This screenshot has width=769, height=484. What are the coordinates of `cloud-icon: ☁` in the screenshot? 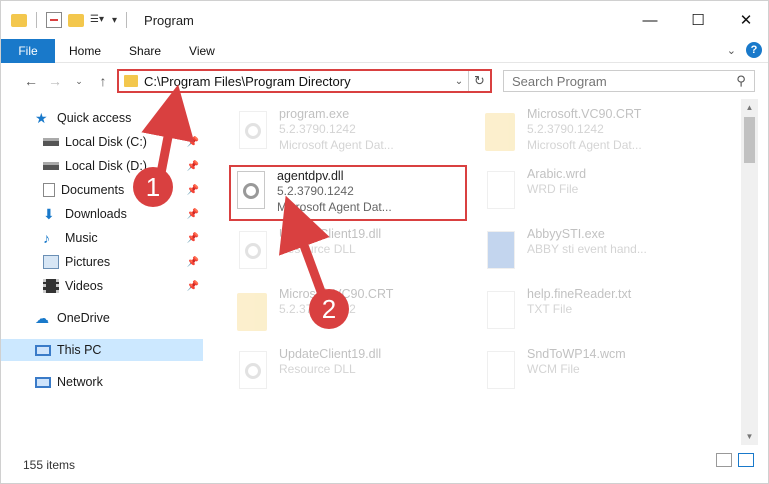 It's located at (42, 318).